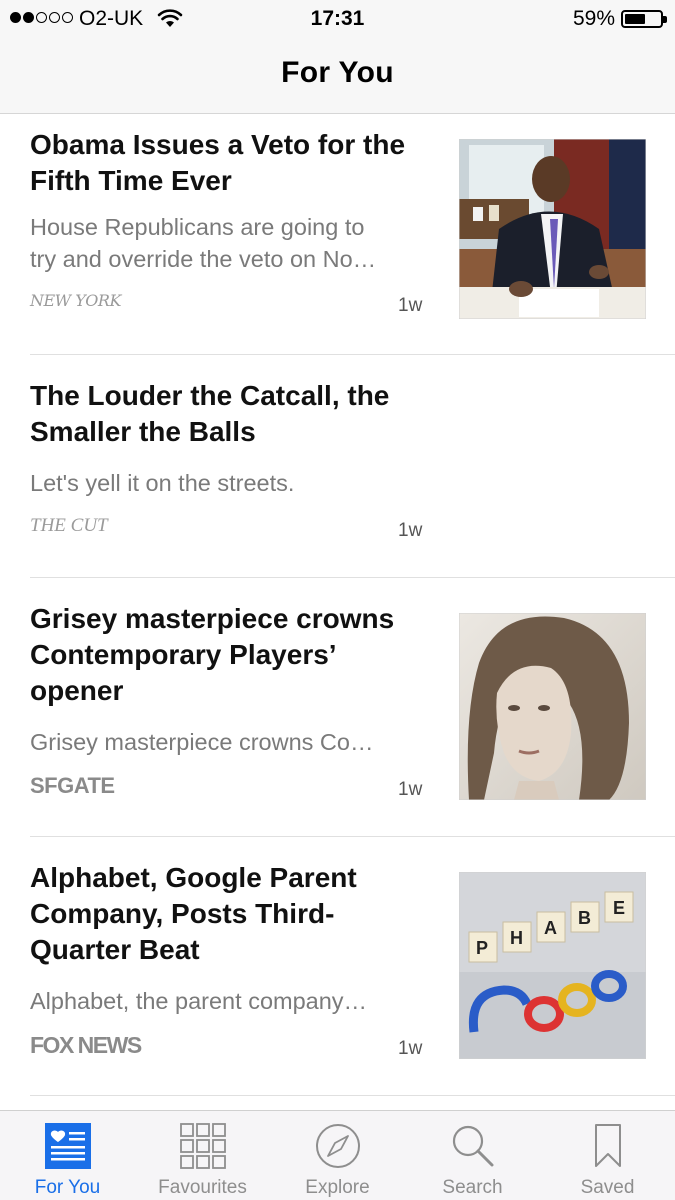  What do you see at coordinates (619, 908) in the screenshot?
I see `svg-text: E` at bounding box center [619, 908].